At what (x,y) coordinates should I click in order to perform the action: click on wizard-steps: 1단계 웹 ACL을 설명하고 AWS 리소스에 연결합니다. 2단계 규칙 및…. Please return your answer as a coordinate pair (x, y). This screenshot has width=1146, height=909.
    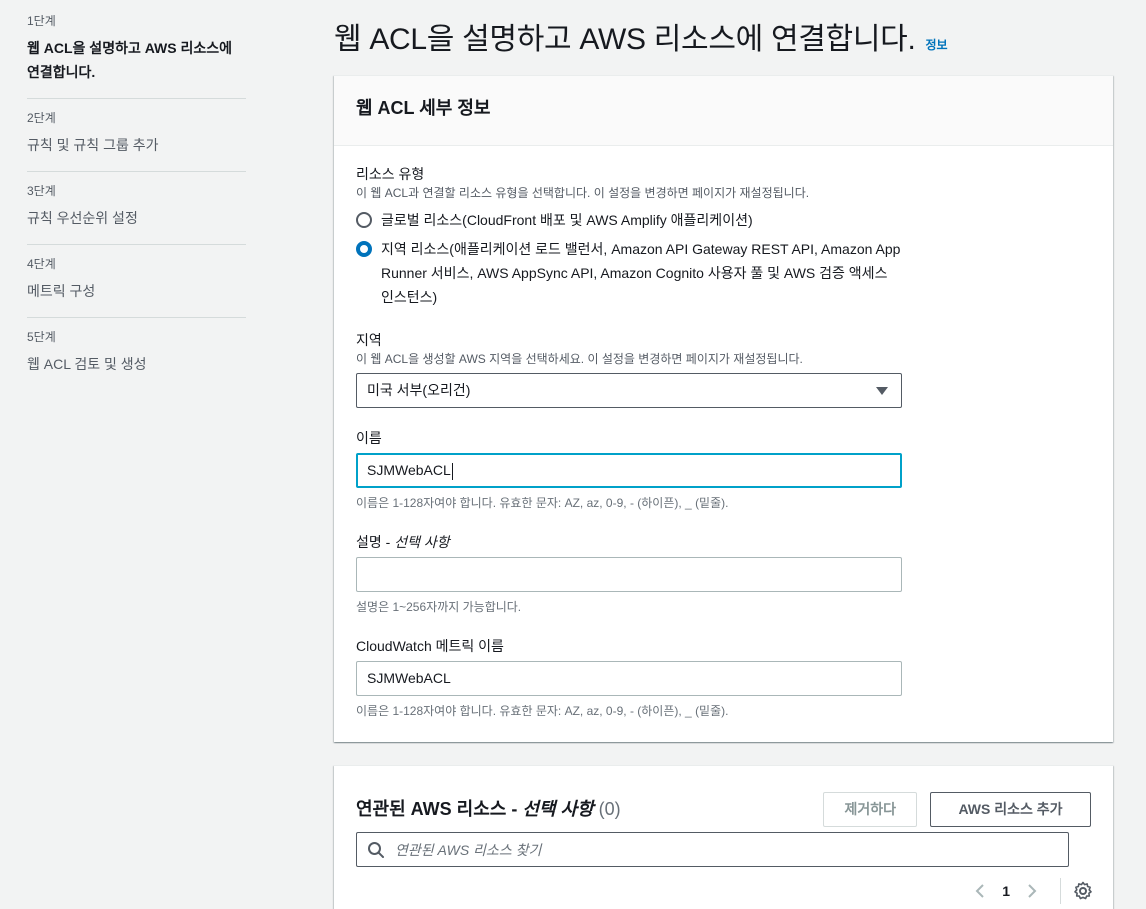
    Looking at the image, I should click on (136, 195).